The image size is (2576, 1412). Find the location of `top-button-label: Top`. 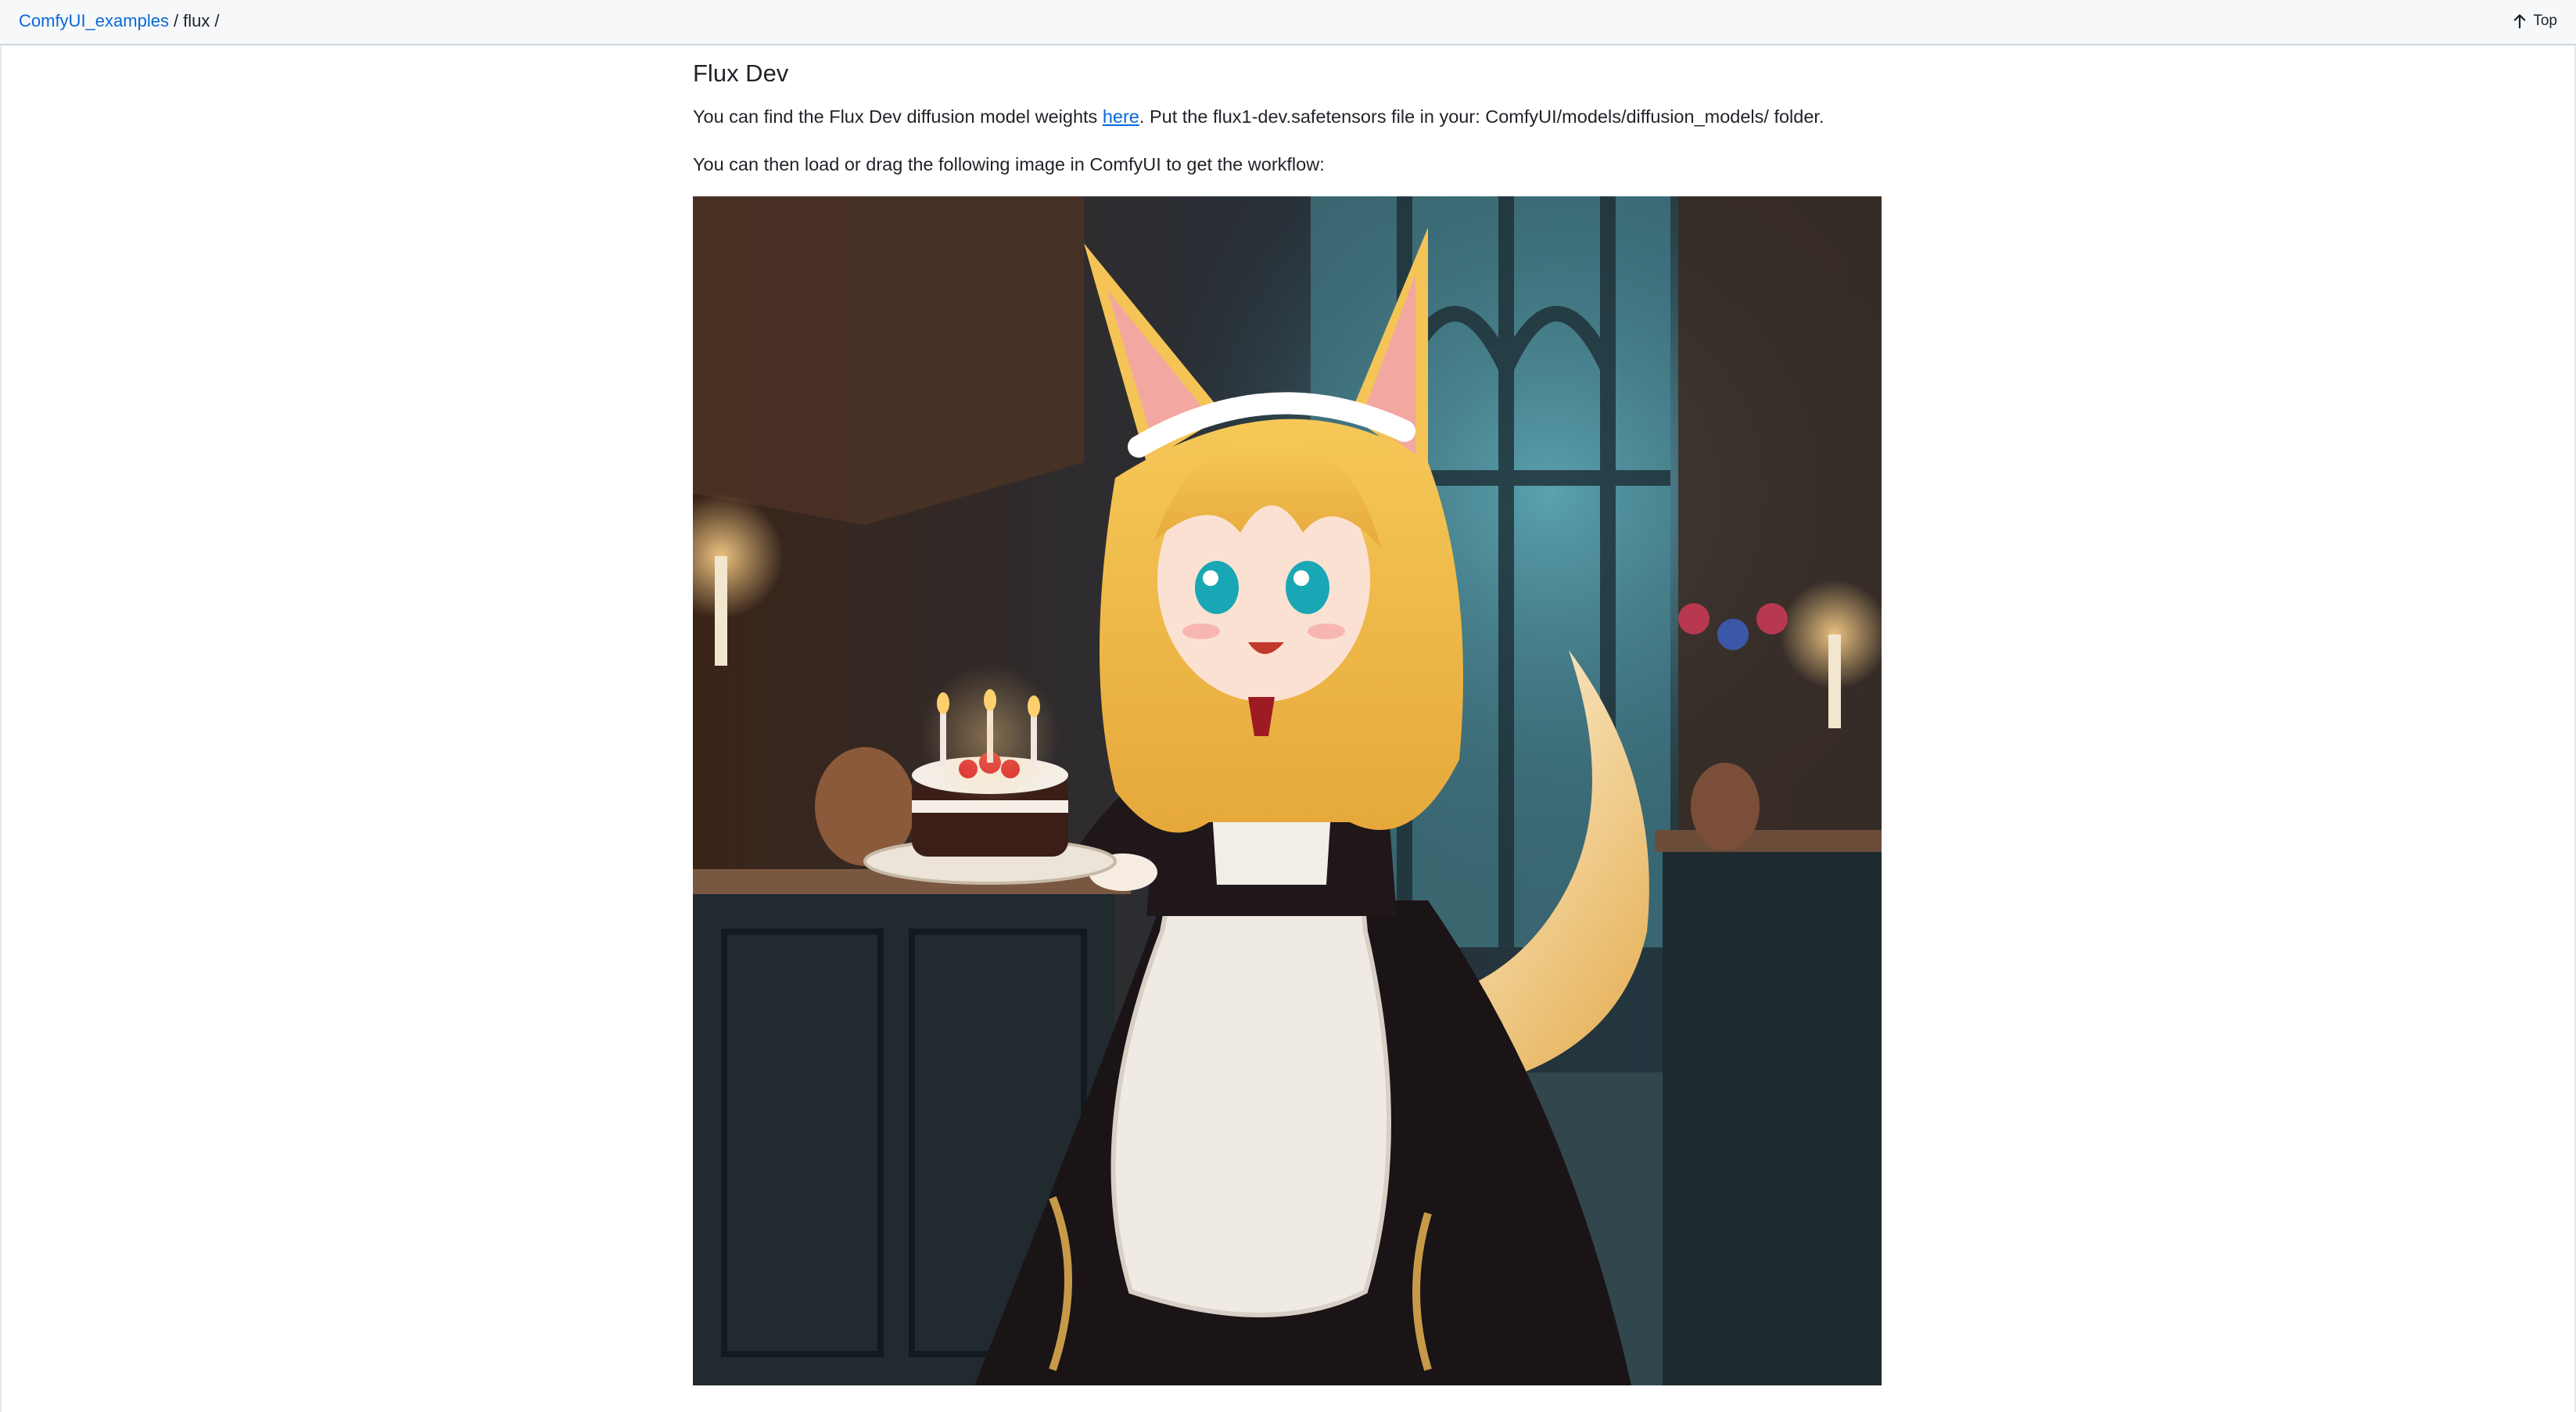

top-button-label: Top is located at coordinates (2545, 21).